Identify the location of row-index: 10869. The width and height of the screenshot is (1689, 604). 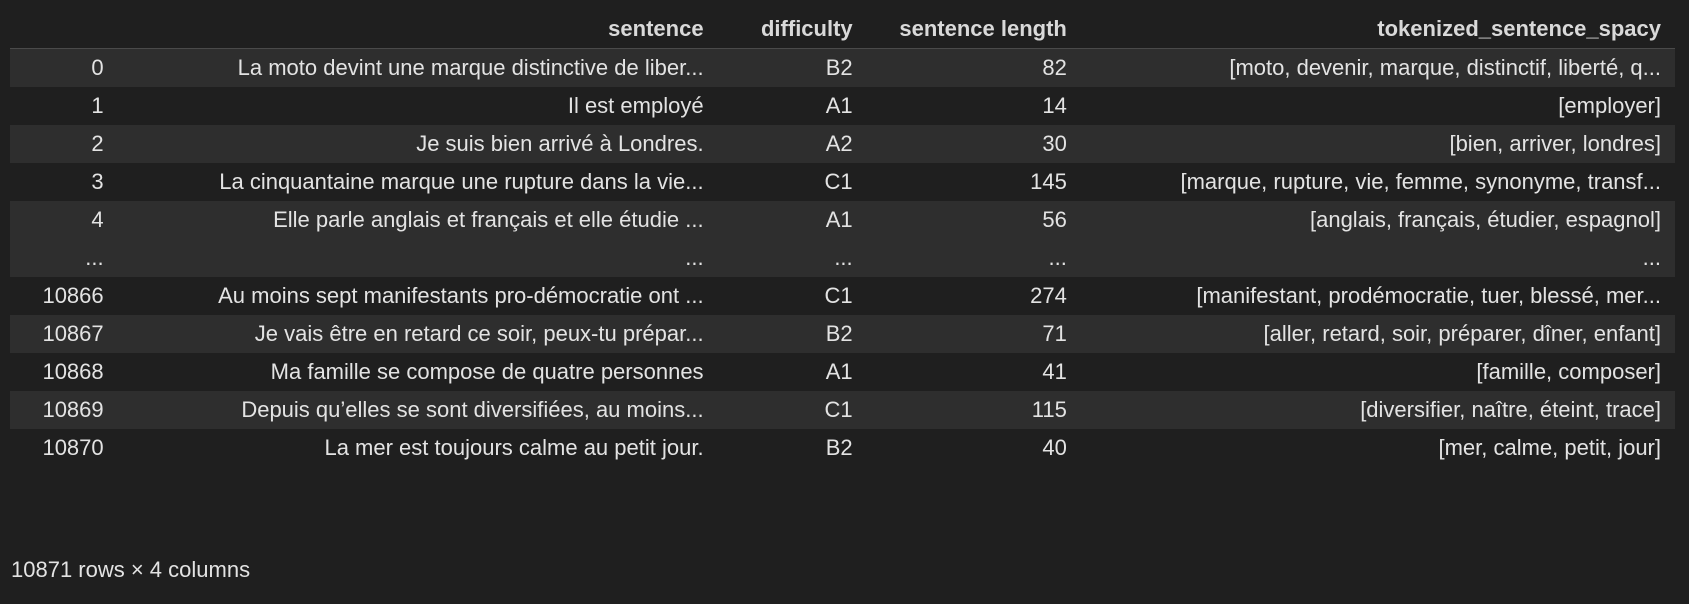
(63, 410).